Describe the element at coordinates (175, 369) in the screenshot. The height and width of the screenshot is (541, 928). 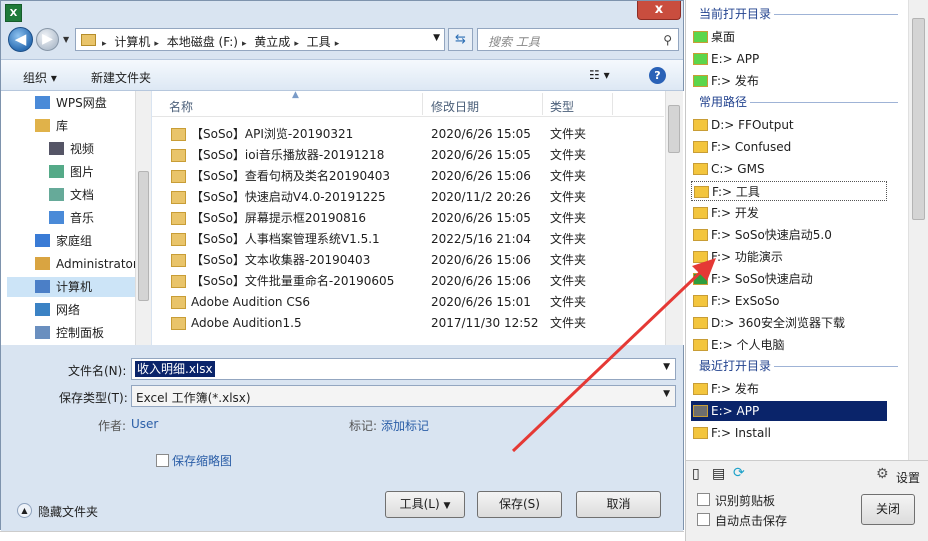
I see `filename-value: 收入明细.xlsx` at that location.